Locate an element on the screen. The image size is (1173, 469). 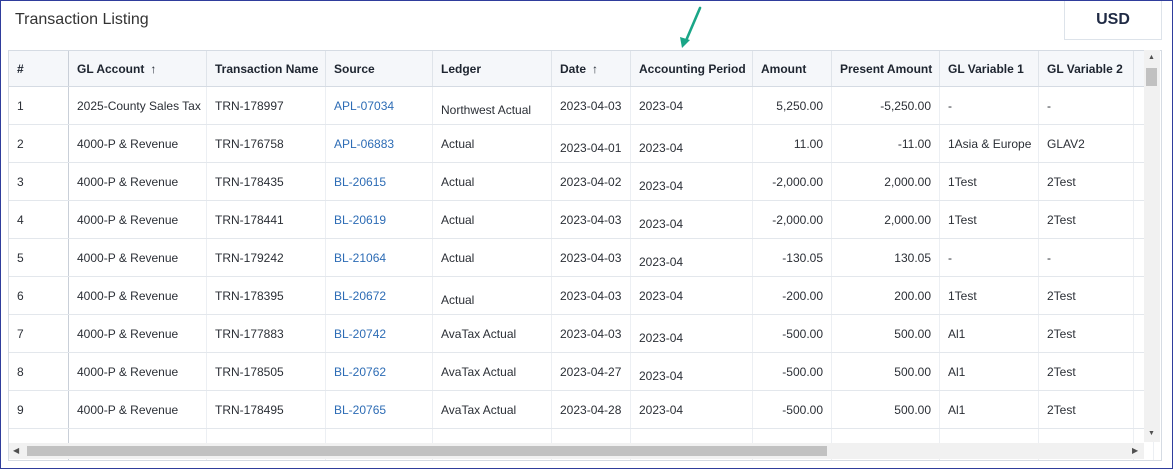
cell-date: 2023-04-27 is located at coordinates (591, 371).